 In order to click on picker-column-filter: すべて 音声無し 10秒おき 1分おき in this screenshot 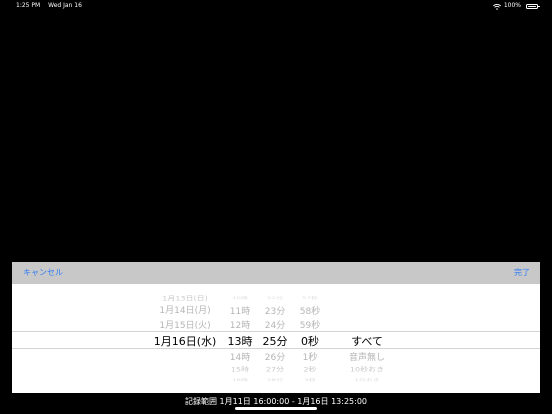, I will do `click(367, 338)`.